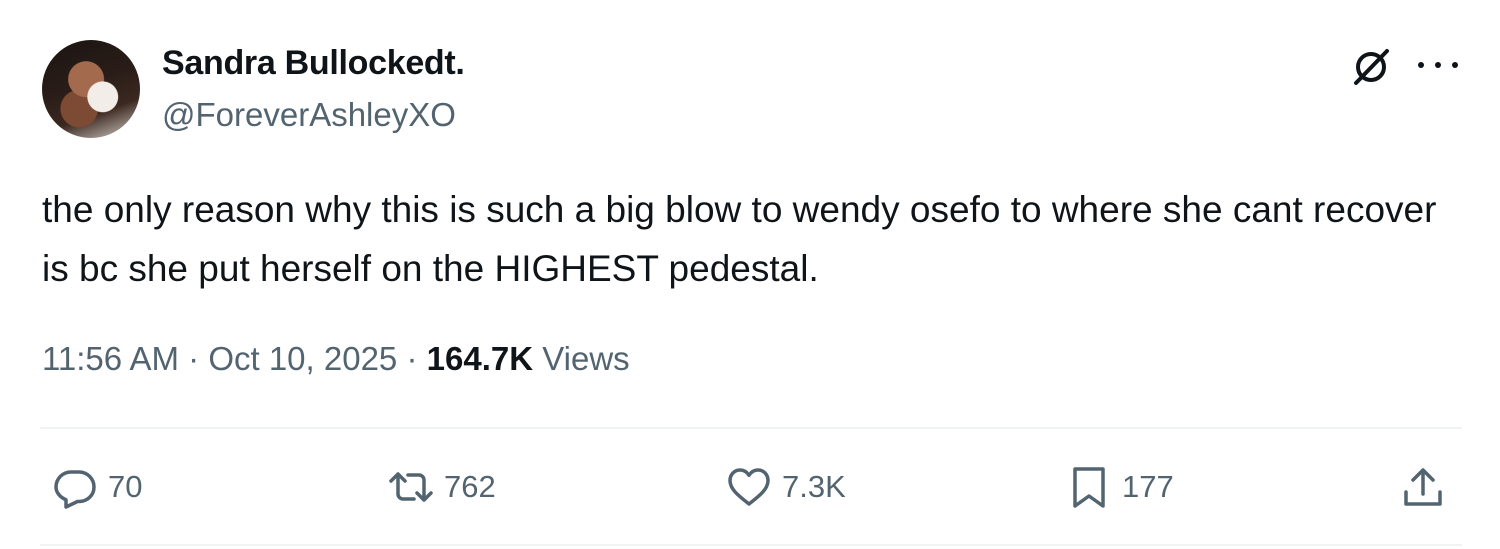  I want to click on reply-button: 70, so click(97, 487).